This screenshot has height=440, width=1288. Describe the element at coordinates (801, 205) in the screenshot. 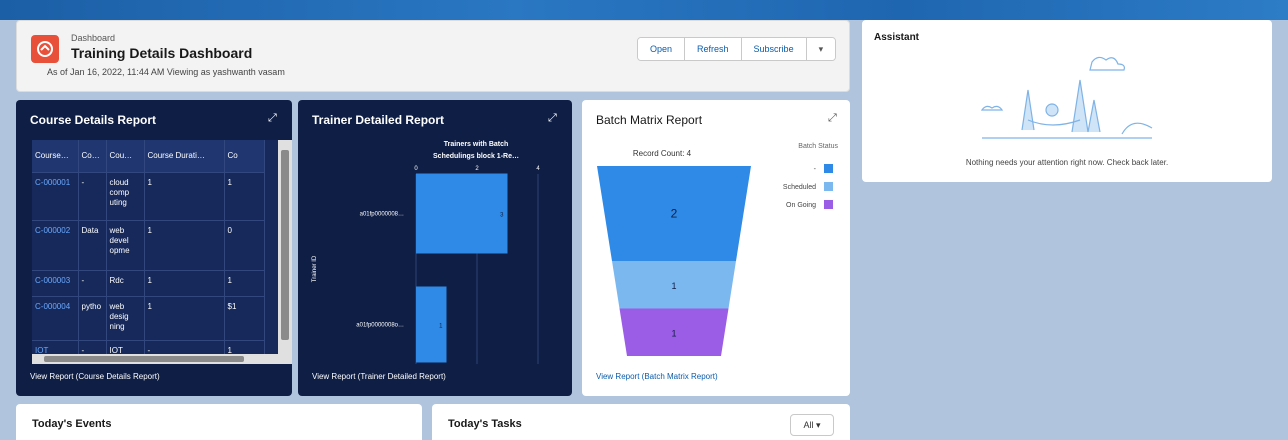

I see `legend-label: On Going` at that location.